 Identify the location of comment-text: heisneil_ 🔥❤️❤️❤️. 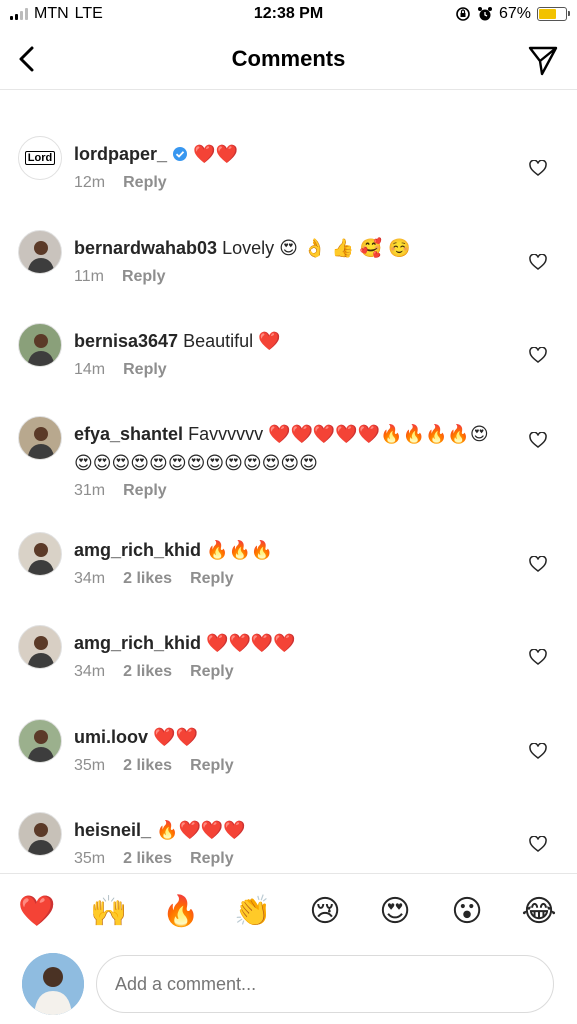
(284, 830).